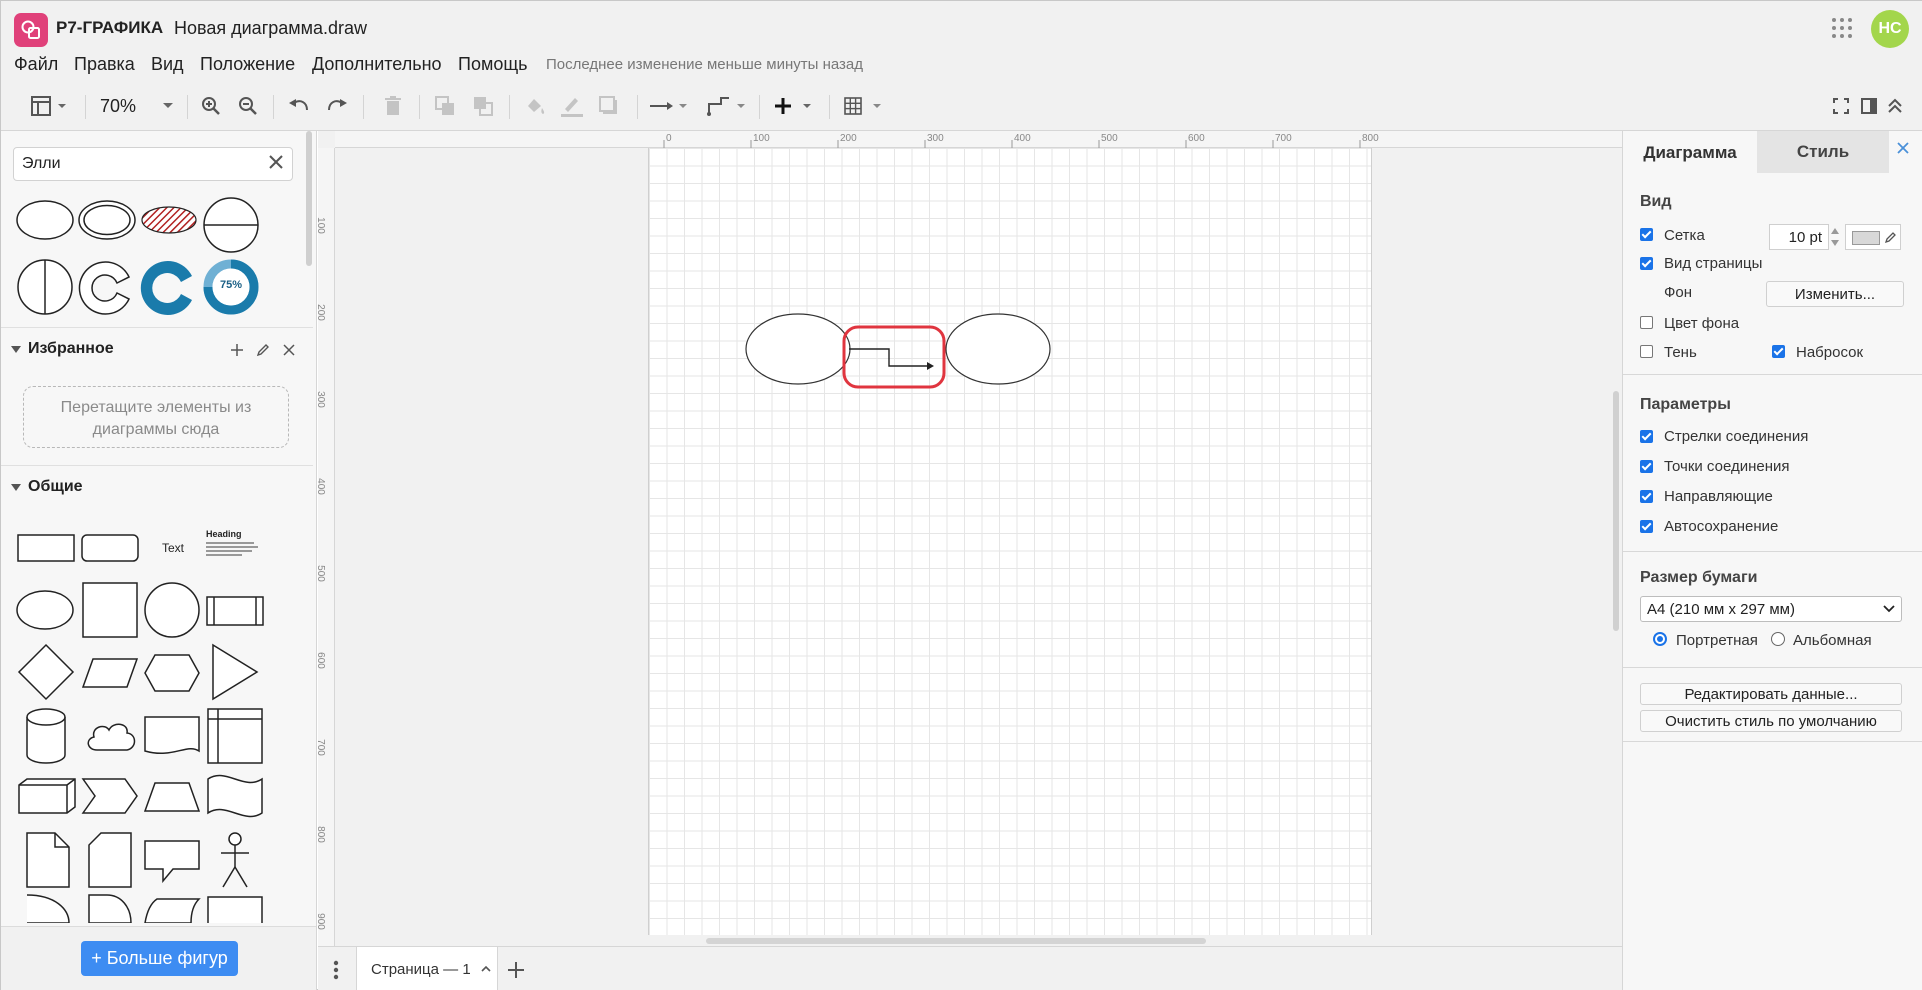 The image size is (1922, 990). What do you see at coordinates (235, 796) in the screenshot?
I see `tape-shape` at bounding box center [235, 796].